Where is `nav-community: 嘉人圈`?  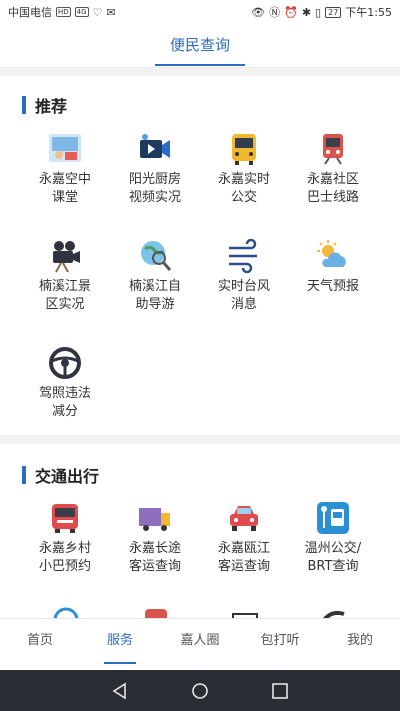
nav-community: 嘉人圈 is located at coordinates (200, 644).